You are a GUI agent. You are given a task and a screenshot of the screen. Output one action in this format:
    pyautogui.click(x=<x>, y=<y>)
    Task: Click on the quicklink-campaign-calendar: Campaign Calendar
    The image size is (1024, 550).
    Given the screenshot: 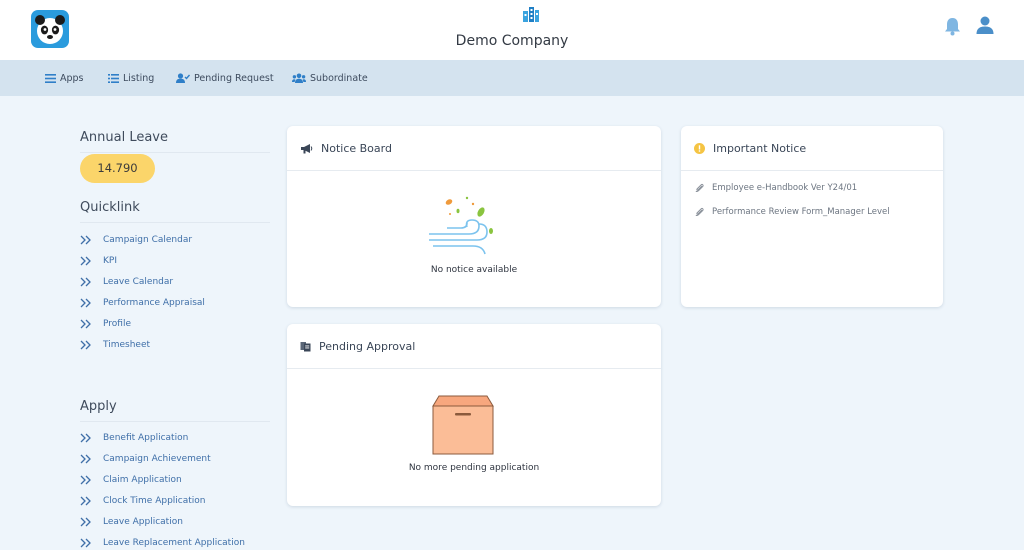 What is the action you would take?
    pyautogui.click(x=136, y=240)
    